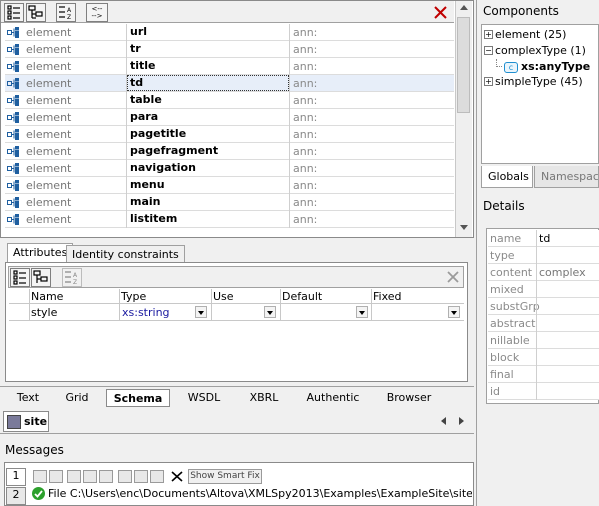 This screenshot has width=599, height=506. What do you see at coordinates (138, 31) in the screenshot?
I see `row-element-name: url` at bounding box center [138, 31].